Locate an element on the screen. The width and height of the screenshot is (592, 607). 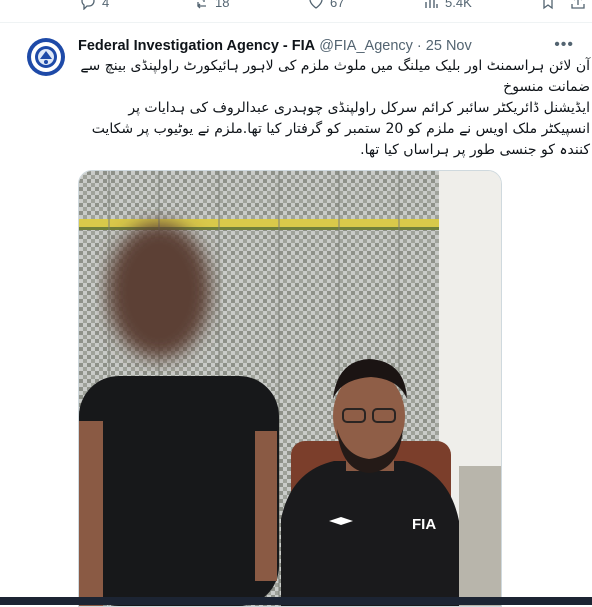
bookmark-action is located at coordinates (548, 5).